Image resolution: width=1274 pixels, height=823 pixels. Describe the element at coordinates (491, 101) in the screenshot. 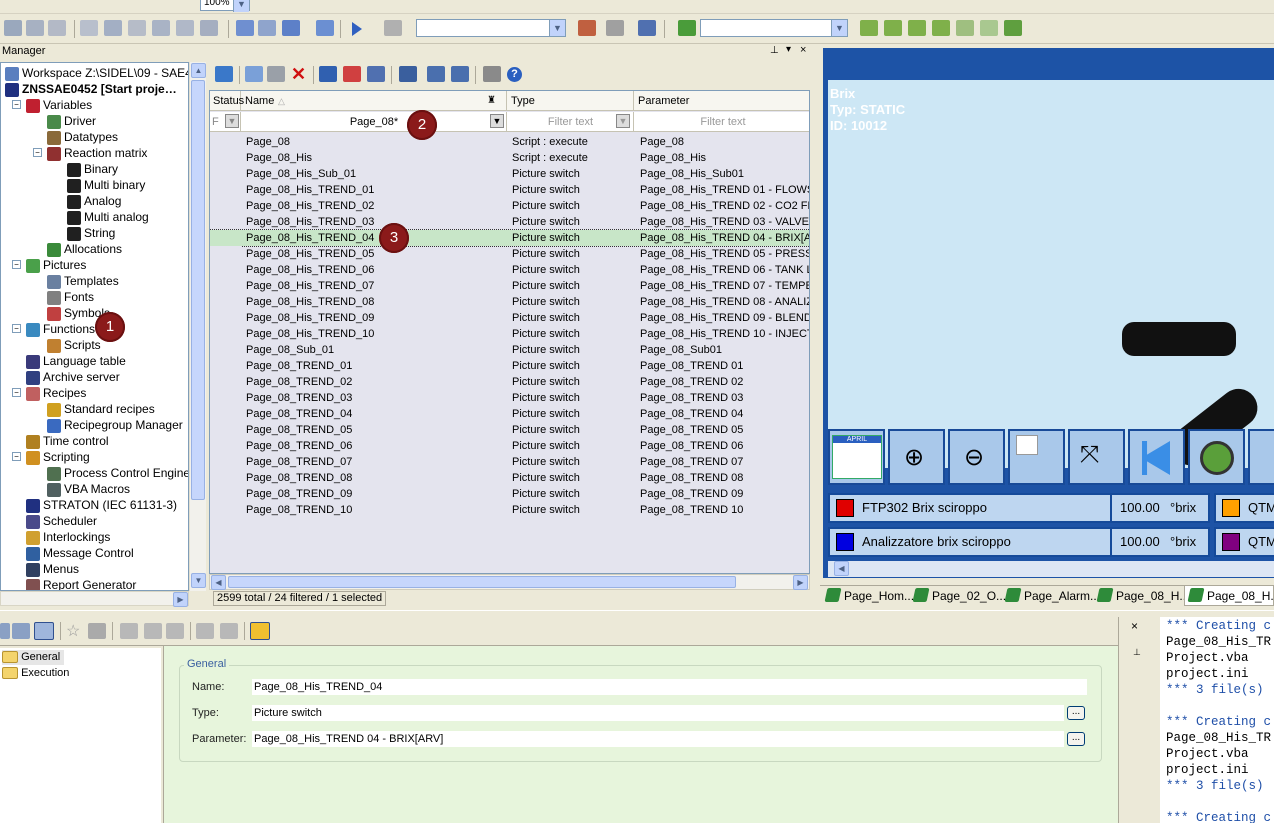

I see `binoculars-icon: ♜` at that location.